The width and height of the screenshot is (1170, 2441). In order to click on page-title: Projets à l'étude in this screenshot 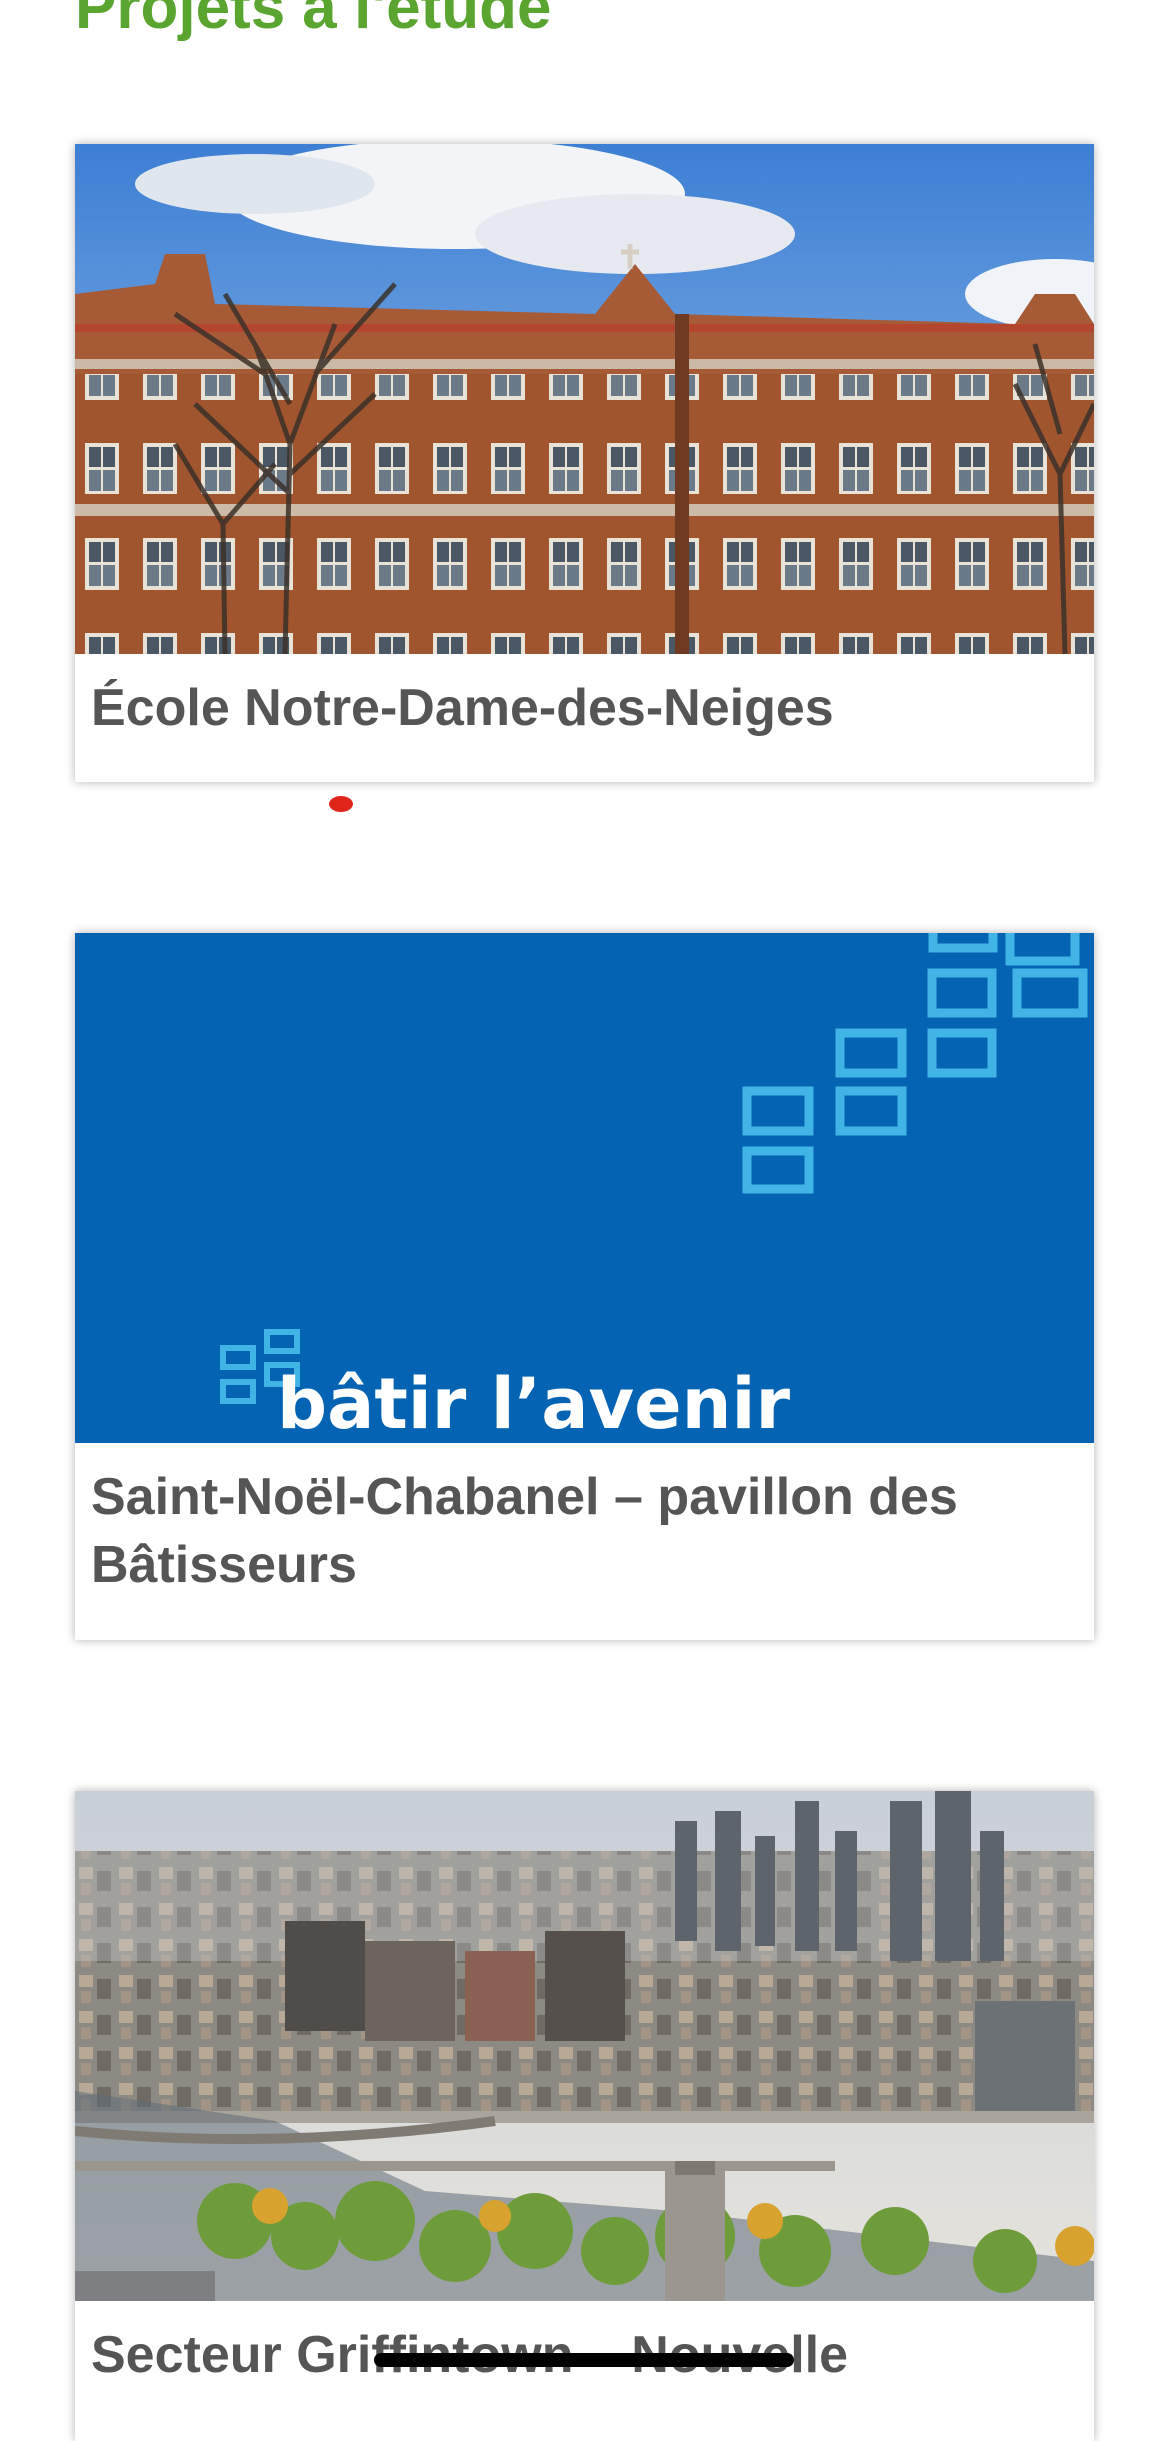, I will do `click(313, 21)`.